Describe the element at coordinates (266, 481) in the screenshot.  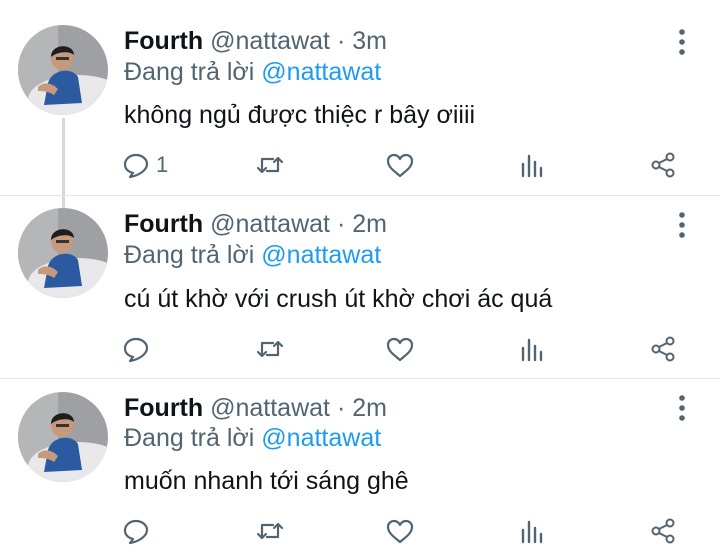
I see `tweet-text: muốn nhanh tới sáng ghê` at that location.